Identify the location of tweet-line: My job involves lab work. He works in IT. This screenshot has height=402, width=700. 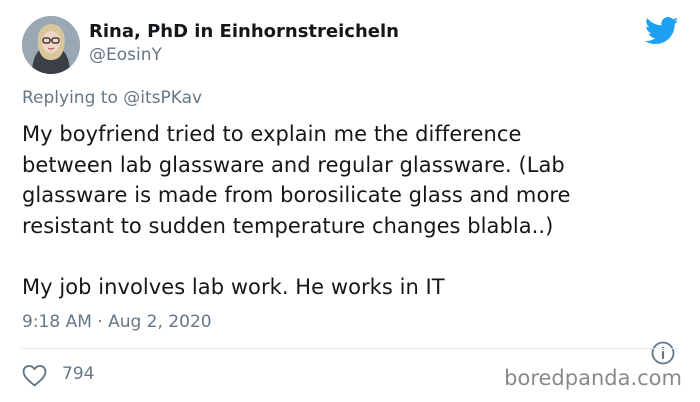
(233, 286).